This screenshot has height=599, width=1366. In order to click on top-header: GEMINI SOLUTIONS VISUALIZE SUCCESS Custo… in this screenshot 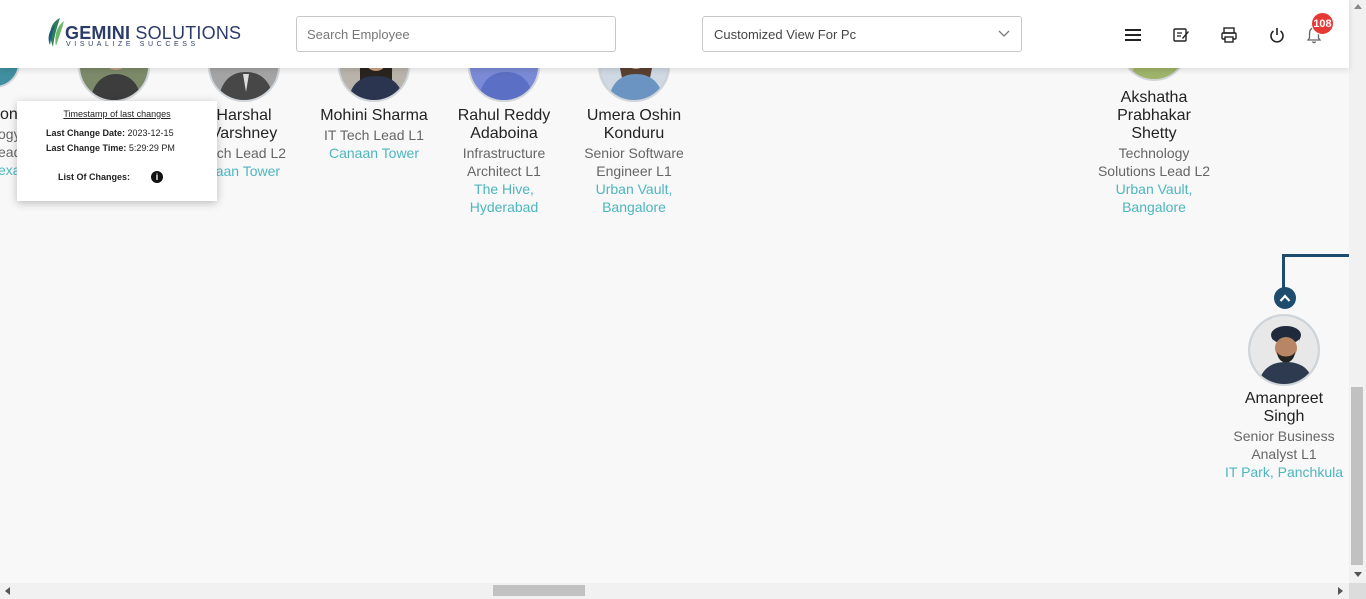, I will do `click(674, 34)`.